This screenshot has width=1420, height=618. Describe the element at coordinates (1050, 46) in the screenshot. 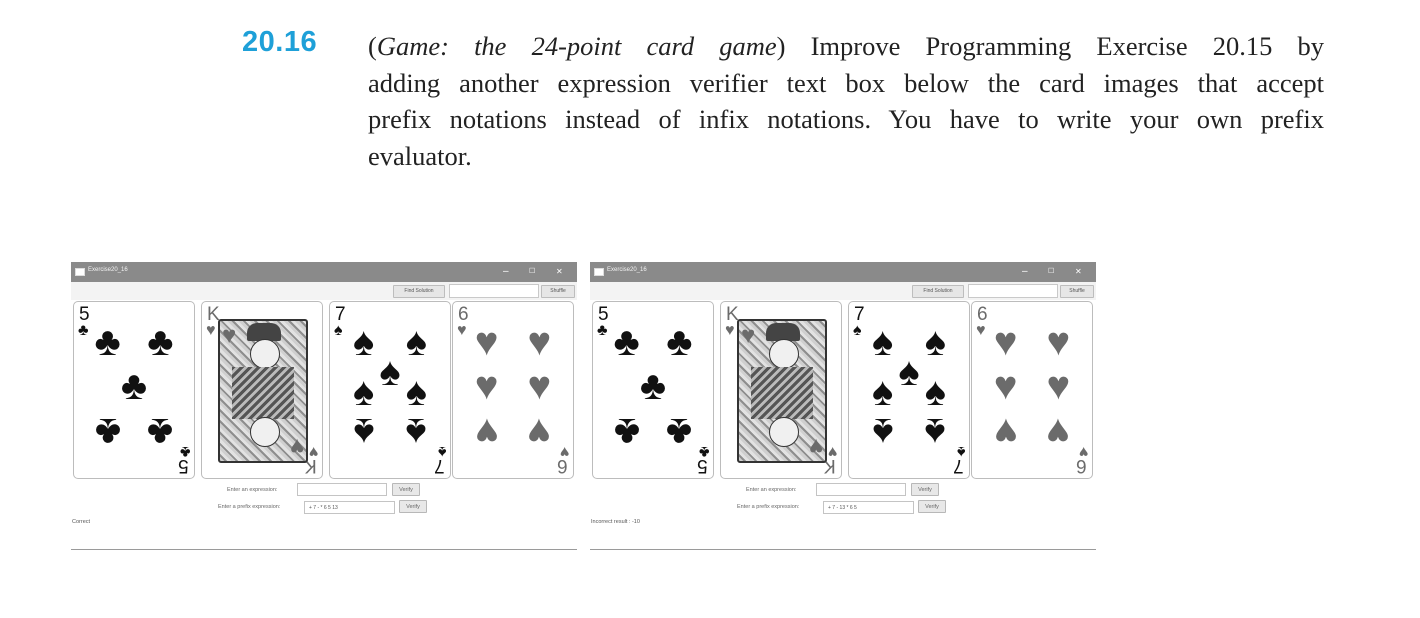

I see `exercise-line-1-rest: ) Improve Programming Exercise 20.15 by` at that location.